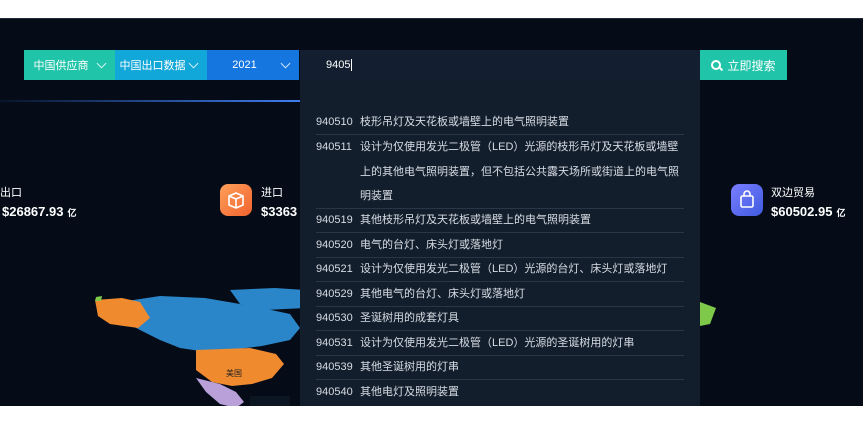  I want to click on suggestion-item: 940519 其他枝形吊灯及天花板或墙壁上的电气照明装置, so click(500, 220).